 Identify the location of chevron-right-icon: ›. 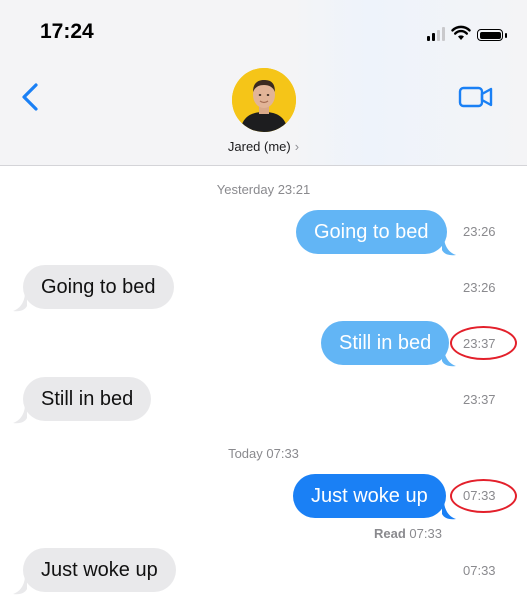
(297, 146).